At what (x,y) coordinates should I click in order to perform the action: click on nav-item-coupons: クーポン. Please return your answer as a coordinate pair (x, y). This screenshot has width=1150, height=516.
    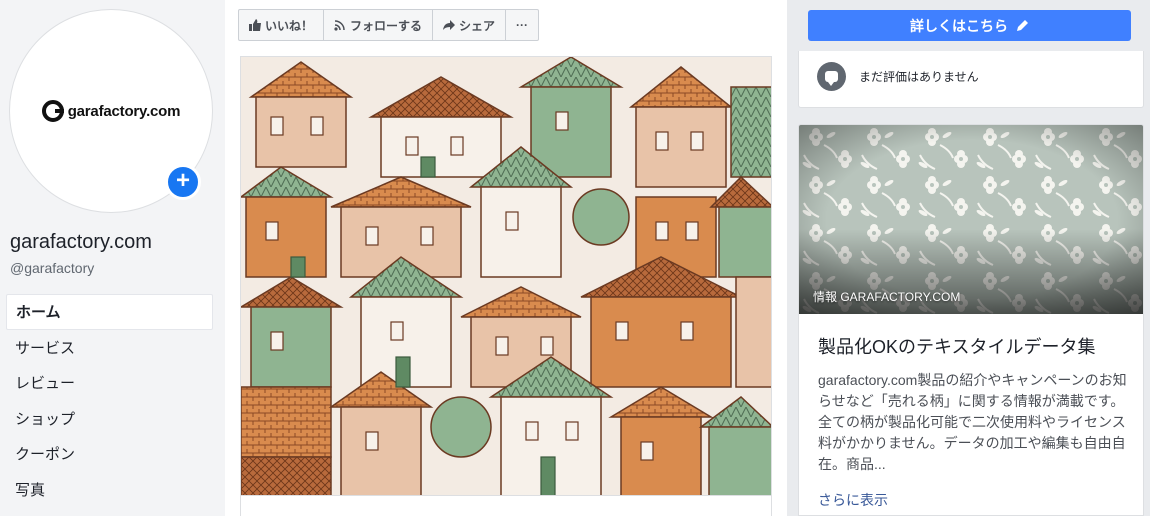
    Looking at the image, I should click on (109, 454).